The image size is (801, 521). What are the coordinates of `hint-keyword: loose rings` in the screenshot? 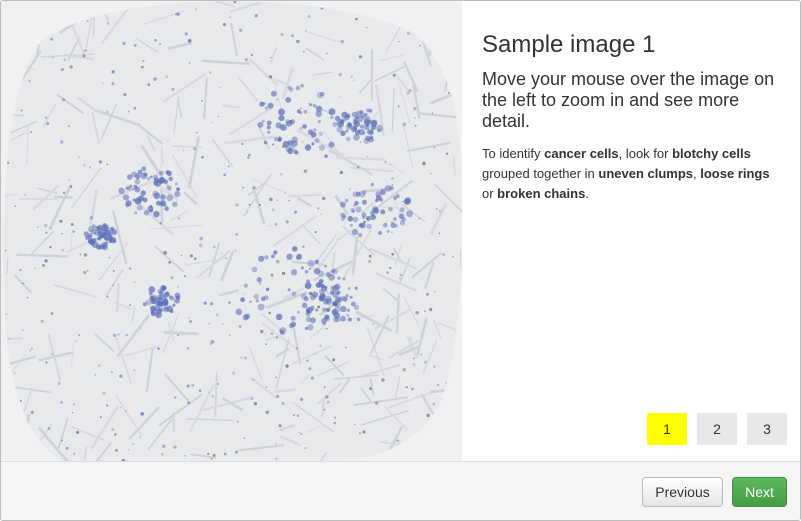 It's located at (735, 173).